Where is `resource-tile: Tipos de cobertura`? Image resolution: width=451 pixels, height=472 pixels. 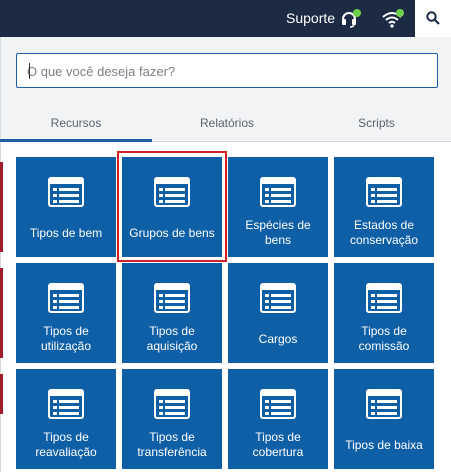
resource-tile: Tipos de cobertura is located at coordinates (278, 419).